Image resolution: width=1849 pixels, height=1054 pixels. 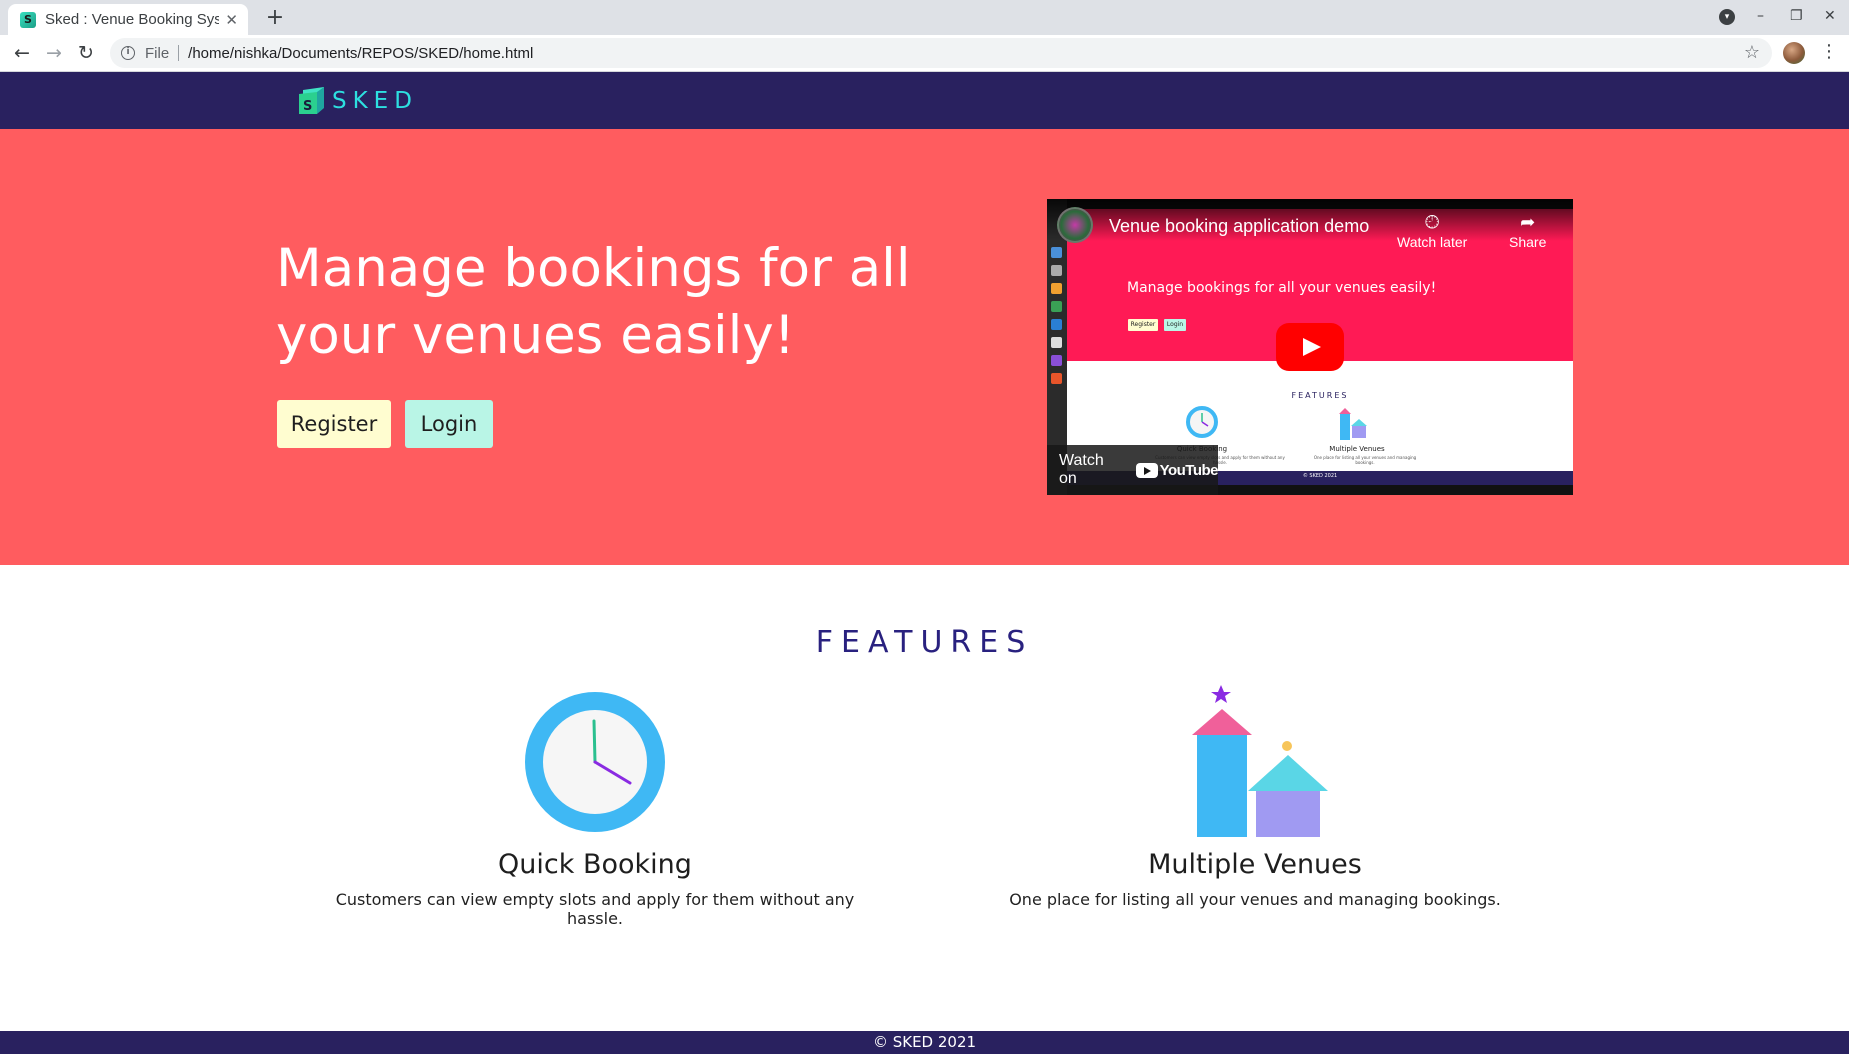 I want to click on features-heading: FEATURES, so click(x=924, y=642).